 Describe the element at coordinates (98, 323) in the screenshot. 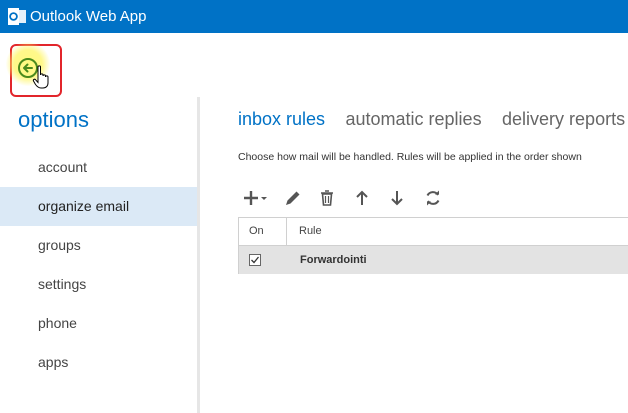

I see `sidebar-item-phone: phone` at that location.